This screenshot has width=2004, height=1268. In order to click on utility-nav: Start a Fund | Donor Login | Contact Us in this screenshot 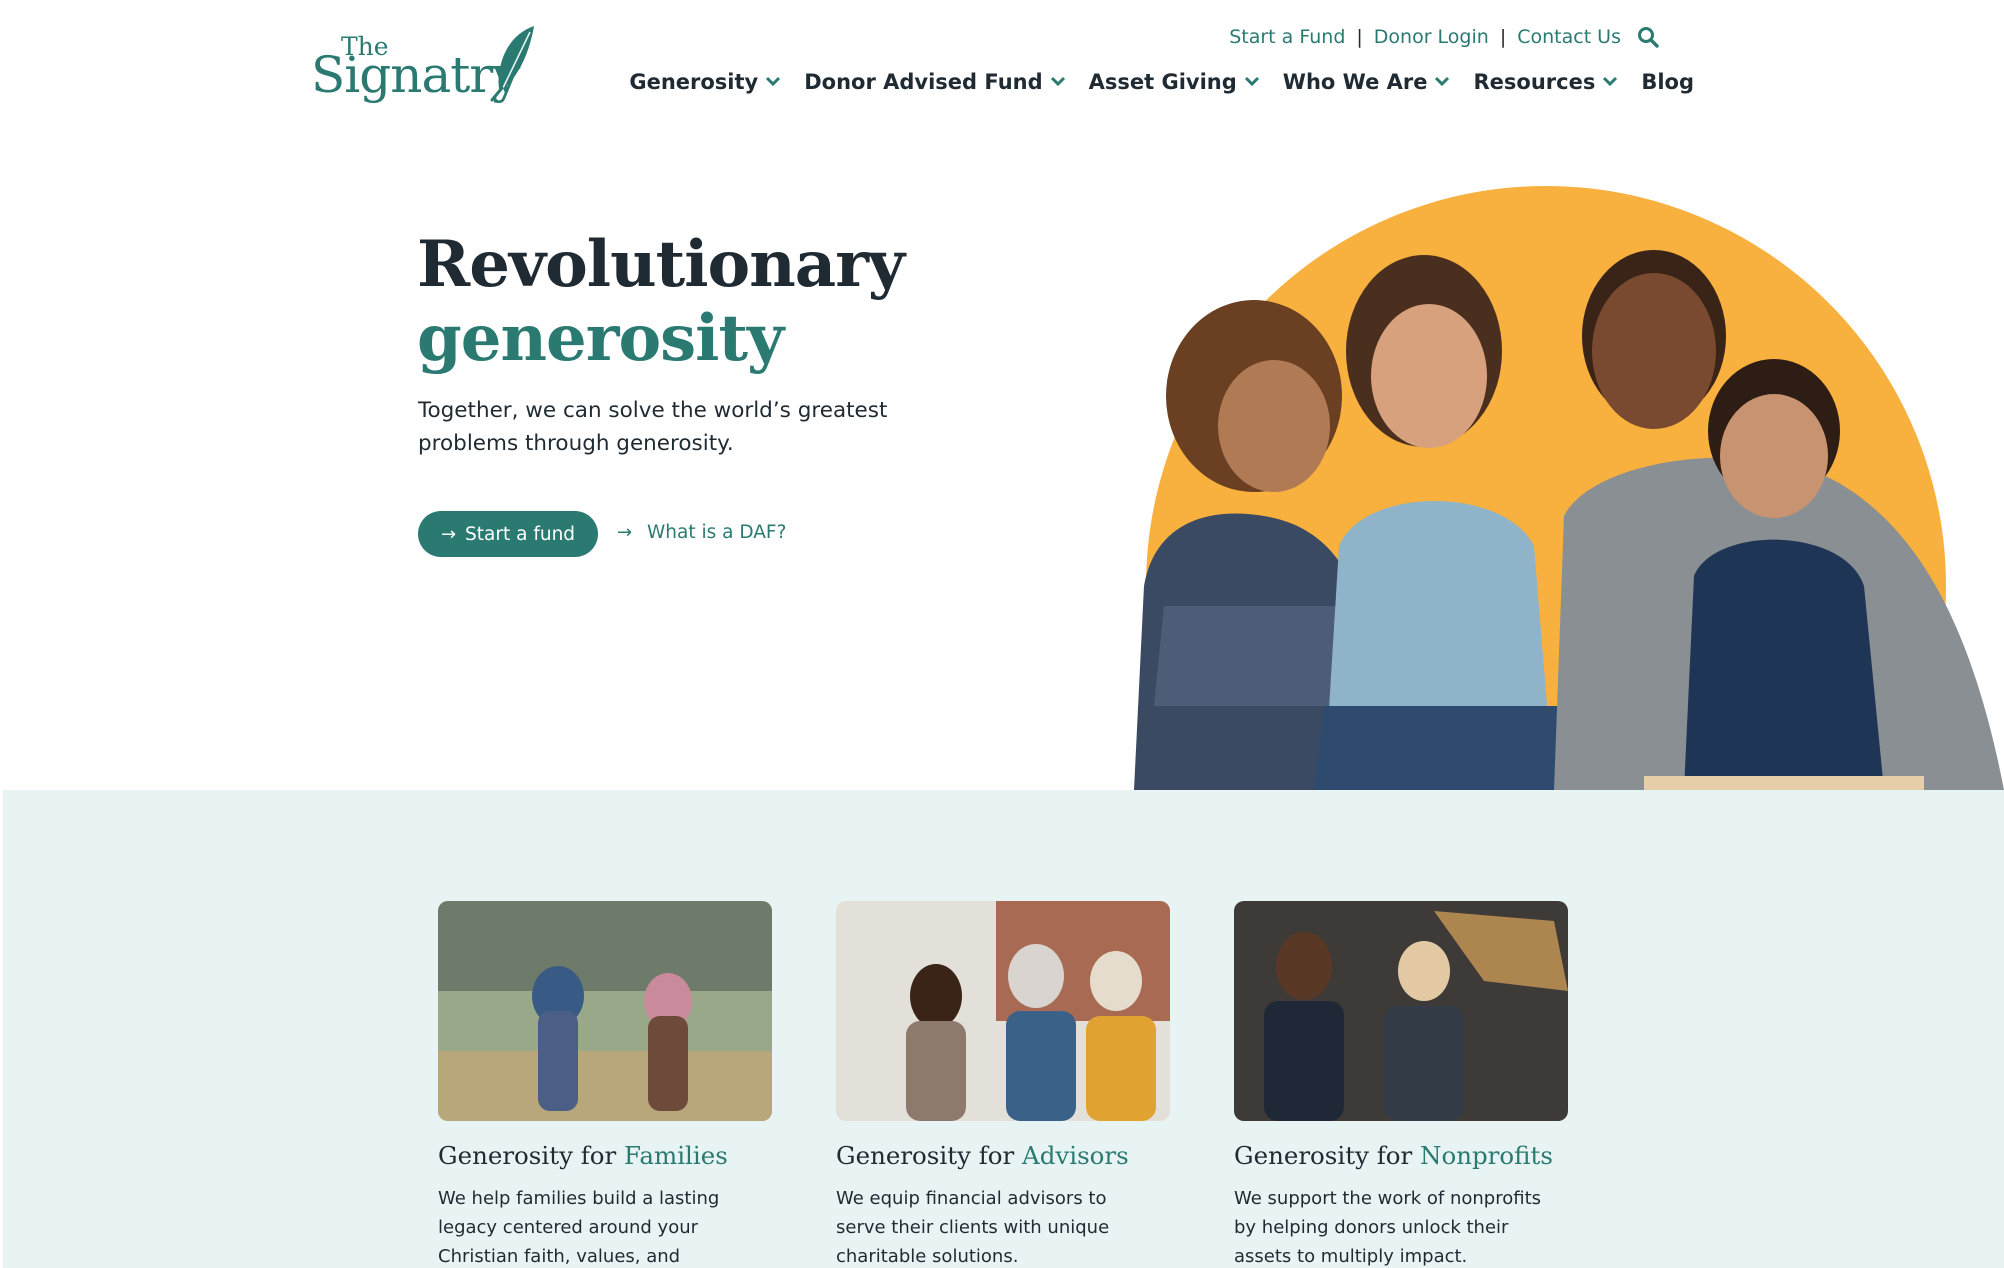, I will do `click(1444, 37)`.